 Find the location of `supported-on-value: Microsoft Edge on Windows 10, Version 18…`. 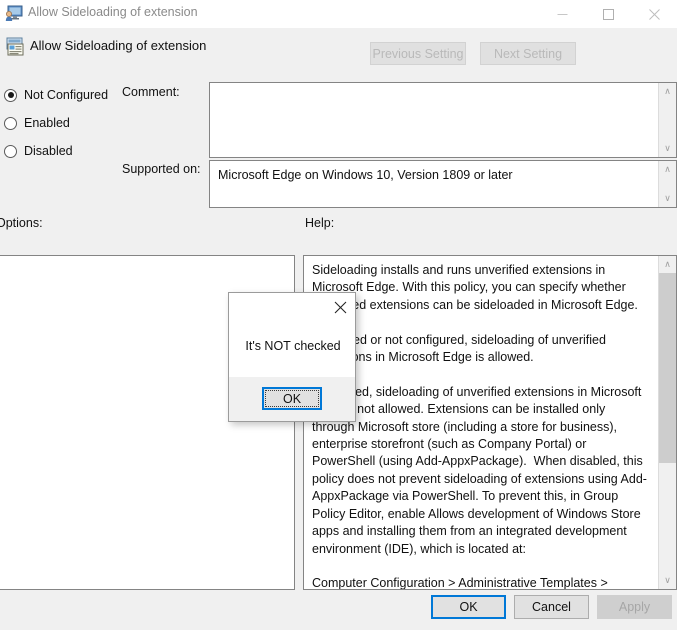

supported-on-value: Microsoft Edge on Windows 10, Version 18… is located at coordinates (365, 175).